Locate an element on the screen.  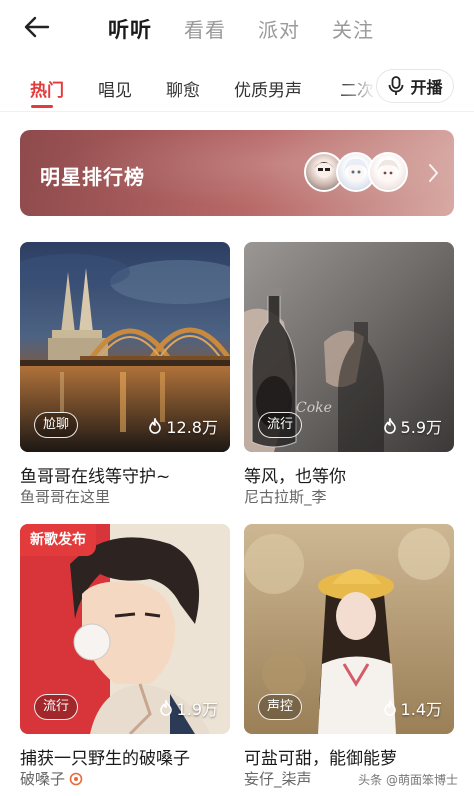
room-title: 等风，也等你 is located at coordinates (295, 477).